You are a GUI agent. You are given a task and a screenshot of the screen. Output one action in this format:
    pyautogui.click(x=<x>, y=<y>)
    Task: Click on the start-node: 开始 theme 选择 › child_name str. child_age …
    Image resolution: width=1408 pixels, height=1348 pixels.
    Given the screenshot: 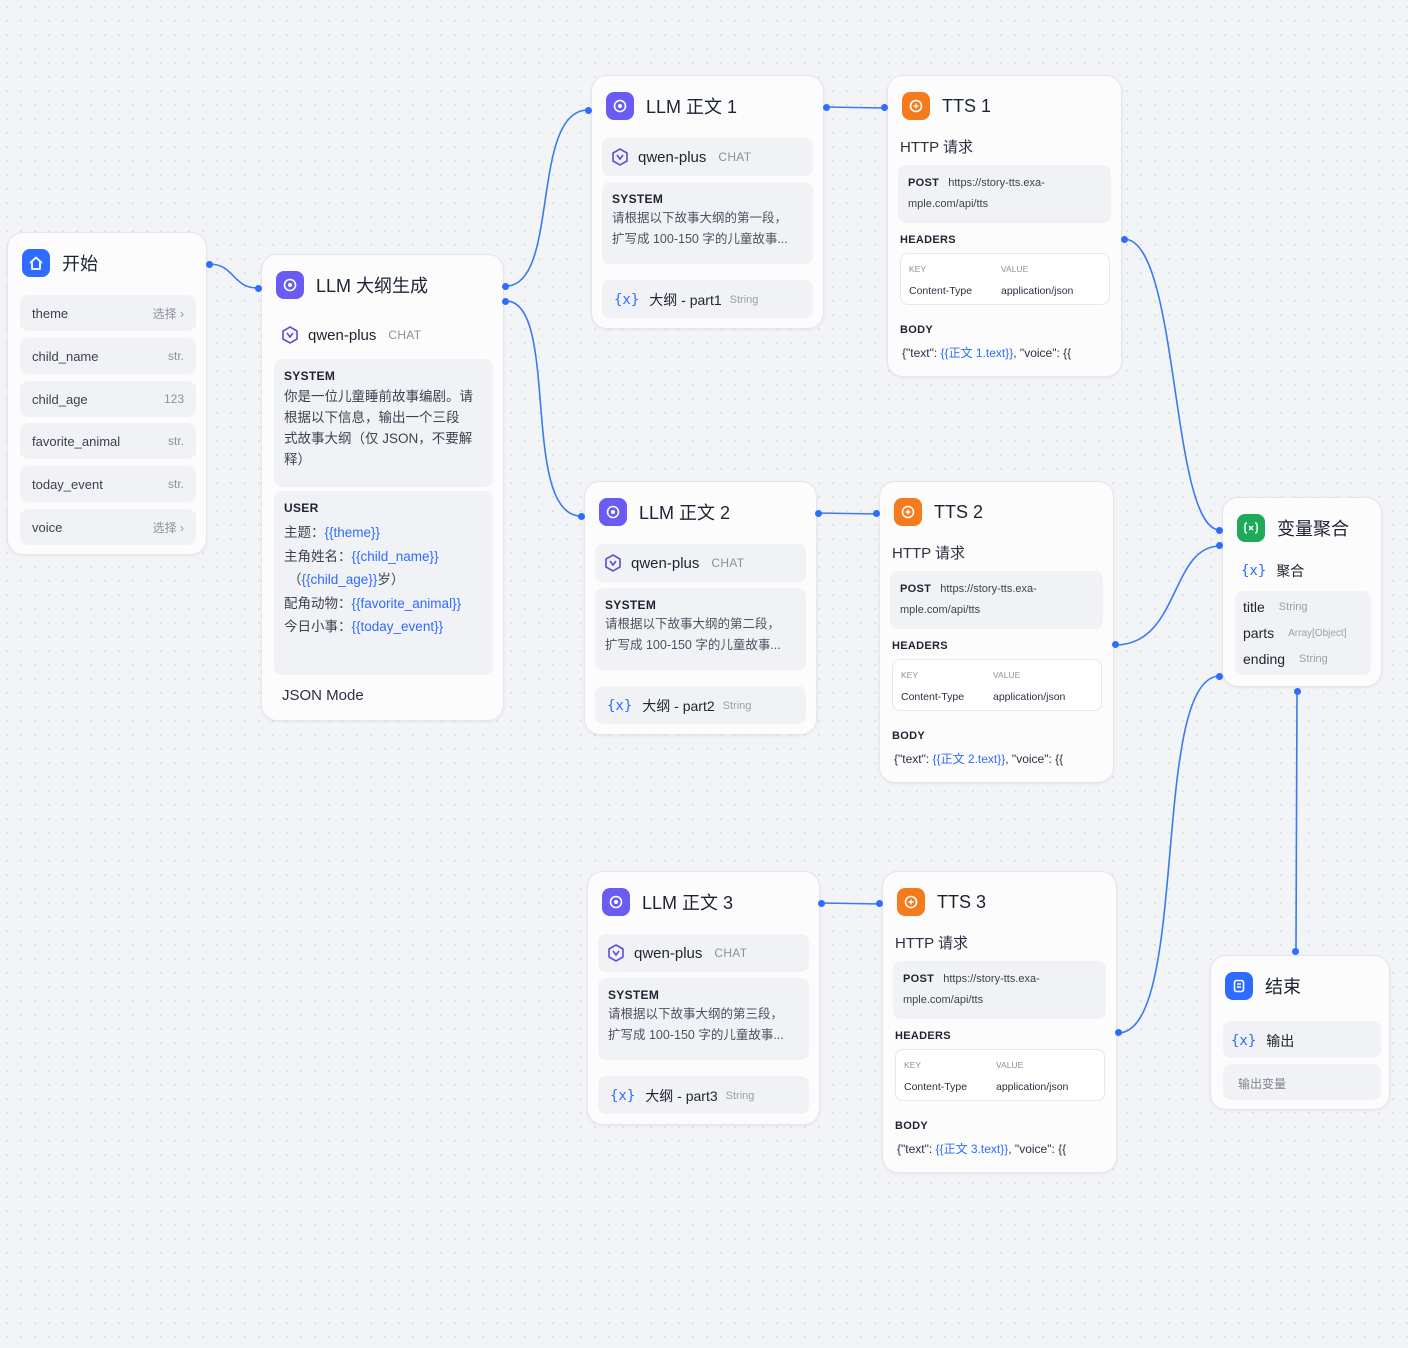 What is the action you would take?
    pyautogui.click(x=107, y=393)
    